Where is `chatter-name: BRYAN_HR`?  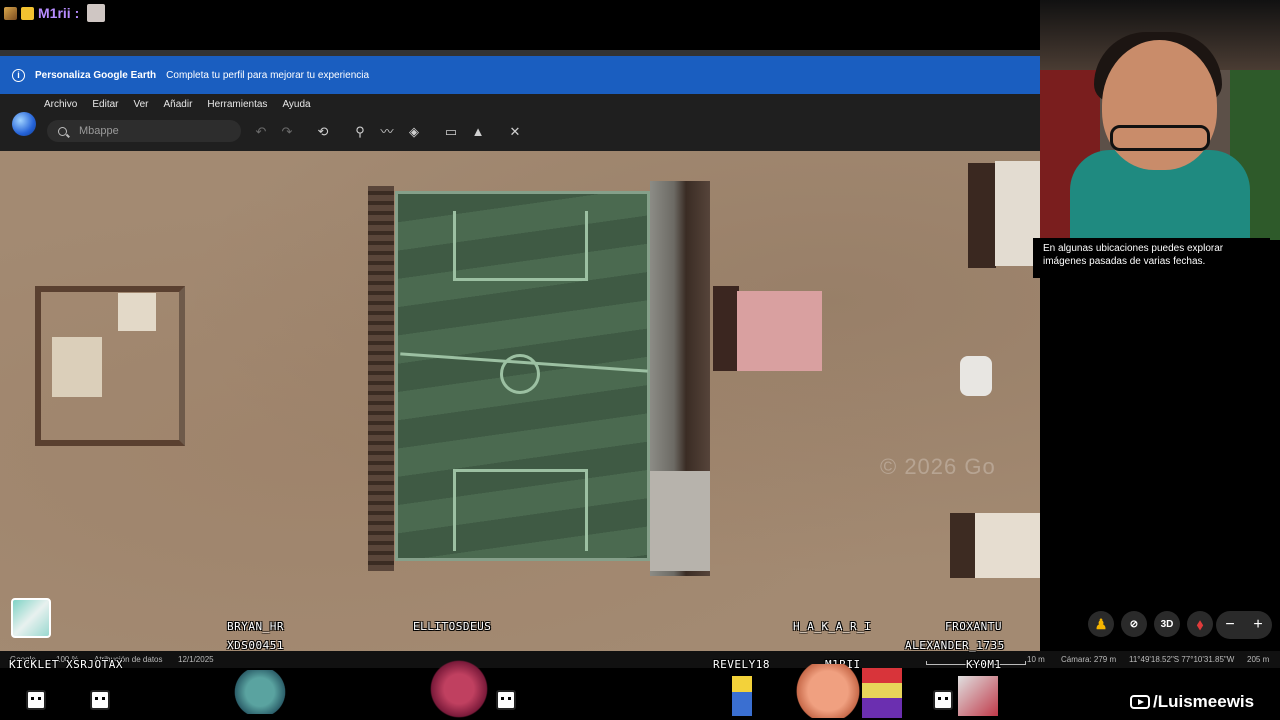 chatter-name: BRYAN_HR is located at coordinates (255, 626).